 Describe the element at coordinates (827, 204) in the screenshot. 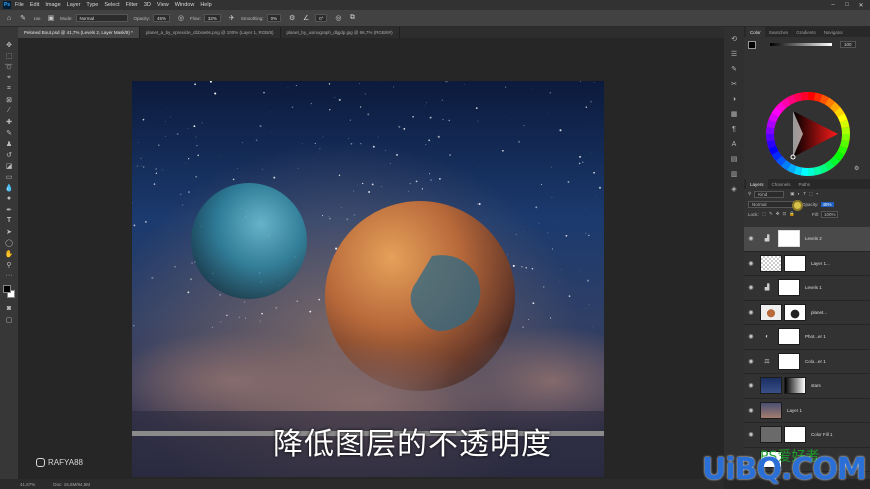

I see `layer-opacity-field: 45%` at that location.